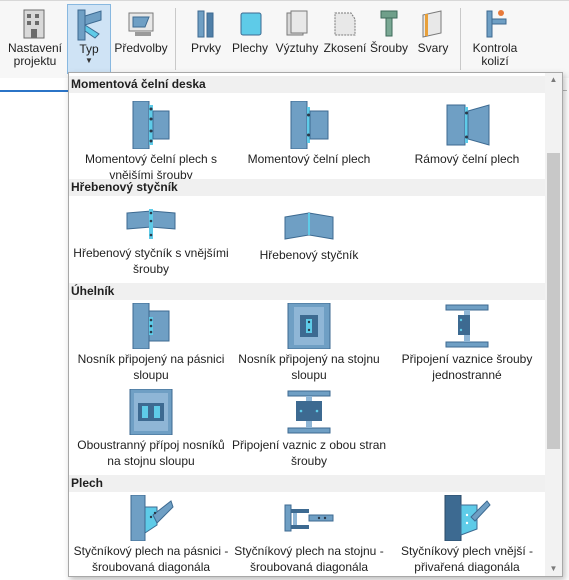 The height and width of the screenshot is (580, 569). What do you see at coordinates (89, 60) in the screenshot?
I see `chevron-down-icon: ▼` at bounding box center [89, 60].